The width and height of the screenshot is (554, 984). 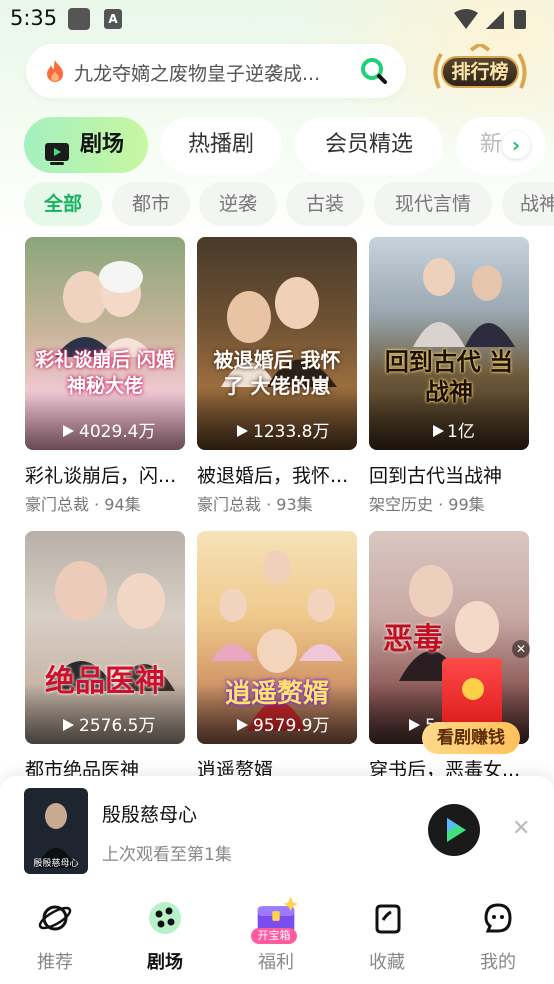 What do you see at coordinates (449, 376) in the screenshot?
I see `poster-title: 回到古代 当战神` at bounding box center [449, 376].